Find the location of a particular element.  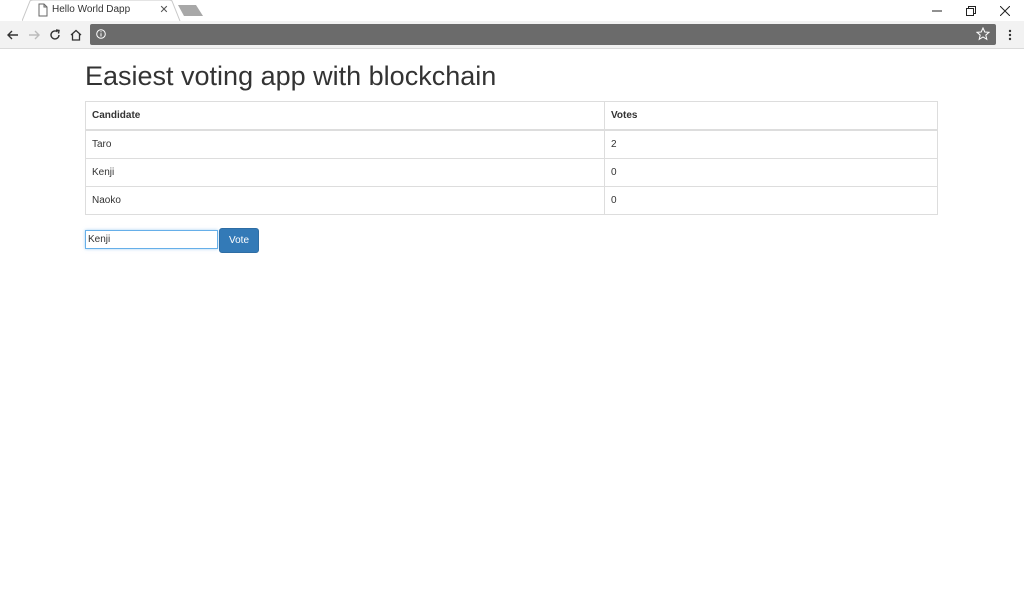

column-header-candidate: Candidate is located at coordinates (345, 116).